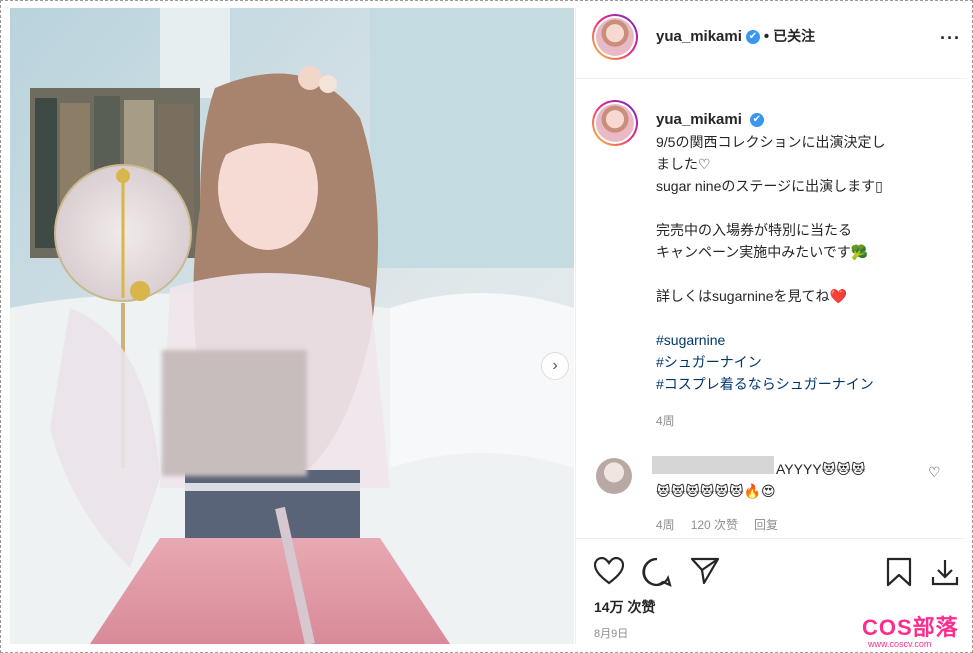 Image resolution: width=973 pixels, height=653 pixels. I want to click on hashtag-link: #コスプレ着るならシュガーナイン, so click(806, 384).